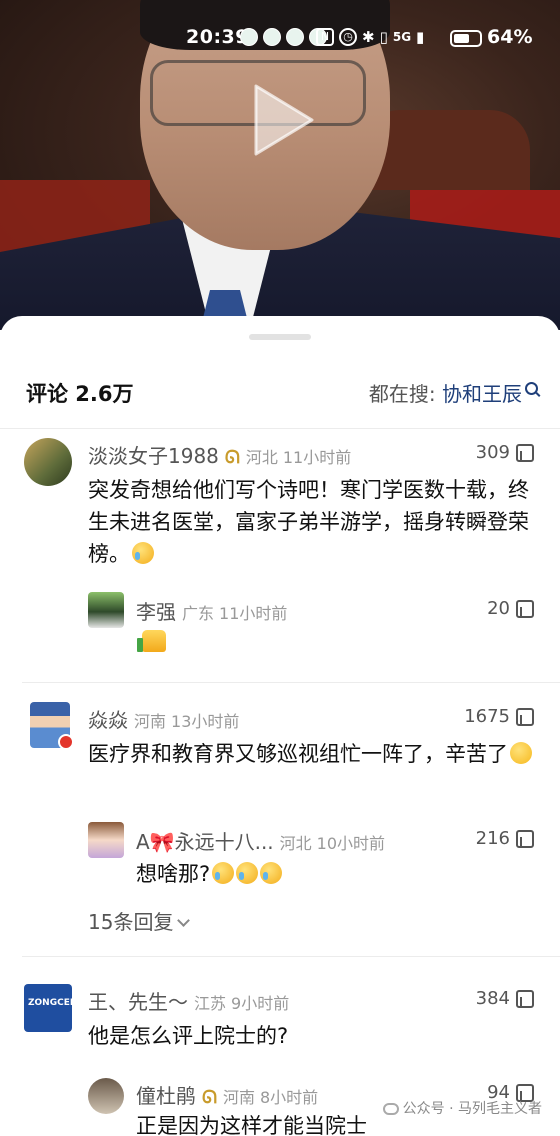 This screenshot has width=560, height=1136. Describe the element at coordinates (280, 337) in the screenshot. I see `drag-handle` at that location.